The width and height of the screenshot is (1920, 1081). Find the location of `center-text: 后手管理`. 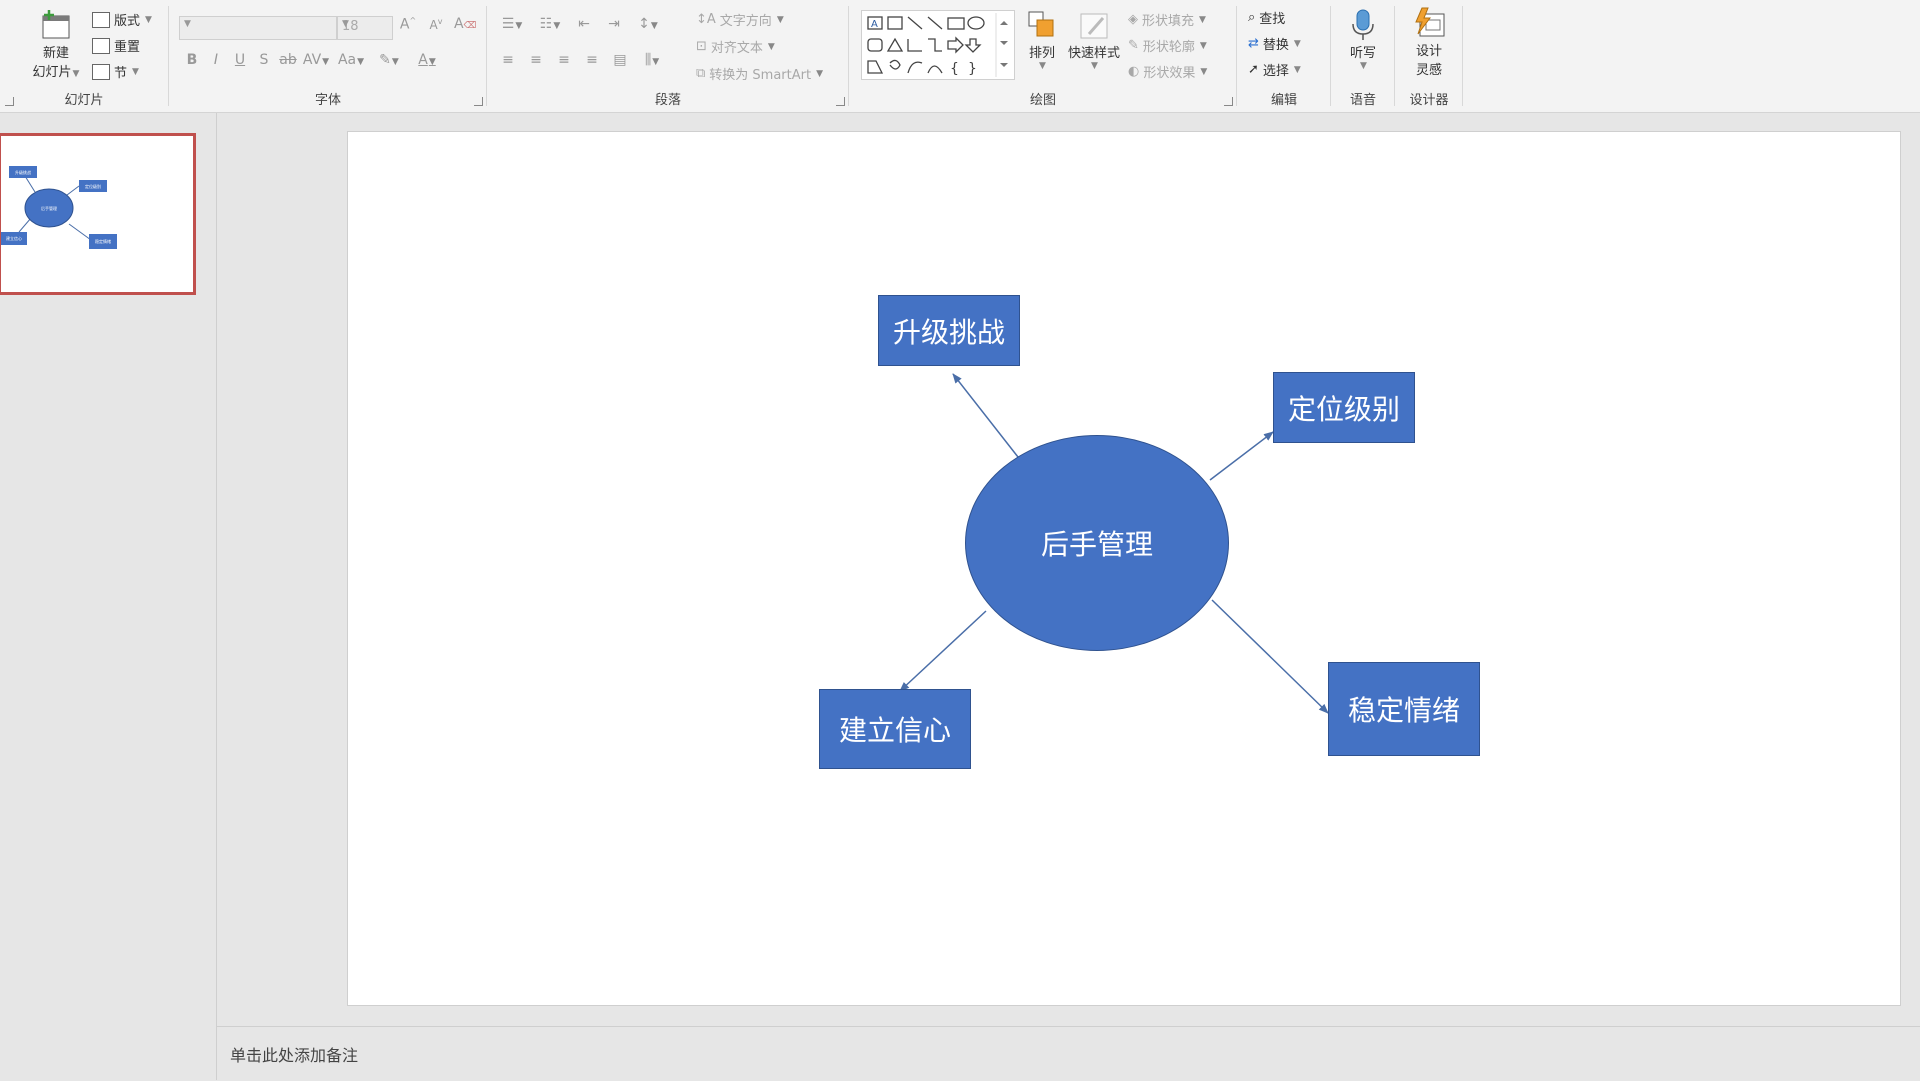

center-text: 后手管理 is located at coordinates (1097, 543).